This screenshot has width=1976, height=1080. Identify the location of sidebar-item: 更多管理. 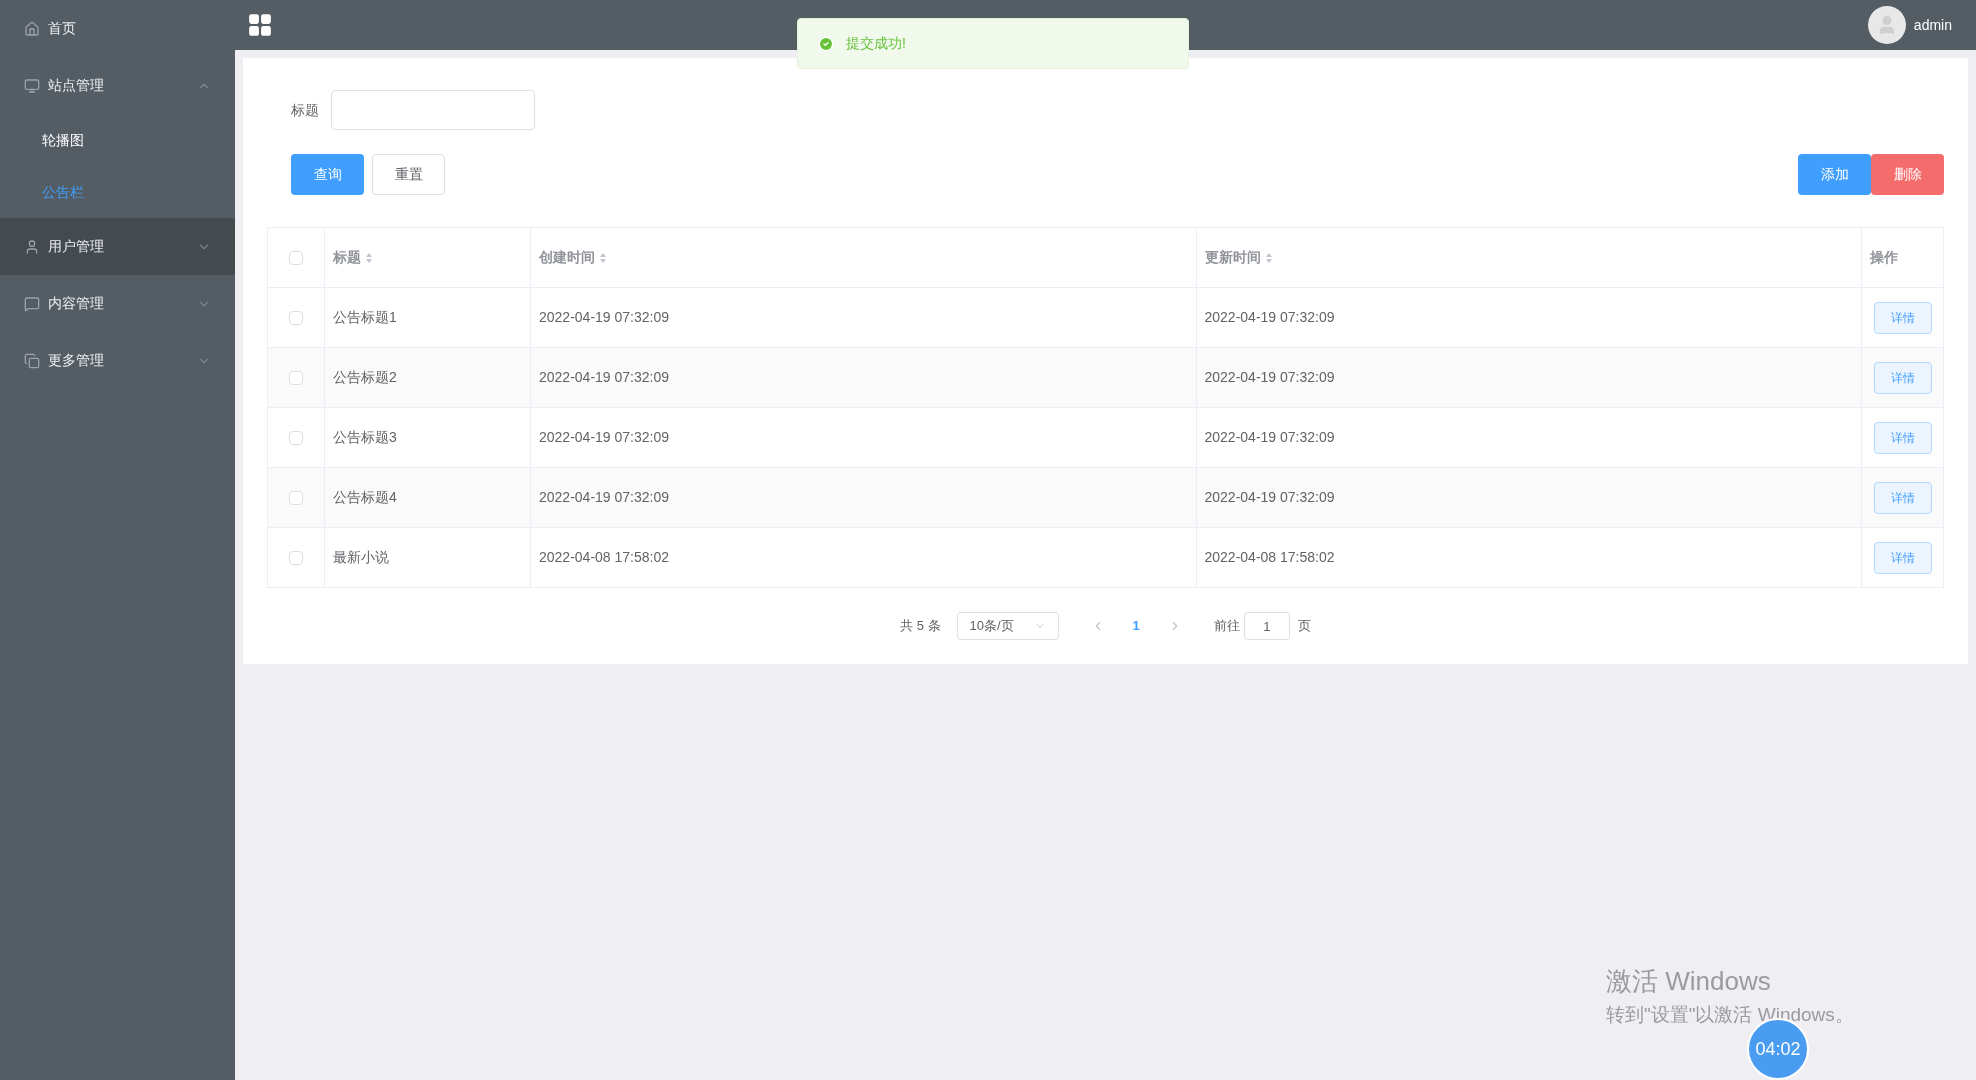
(117, 360).